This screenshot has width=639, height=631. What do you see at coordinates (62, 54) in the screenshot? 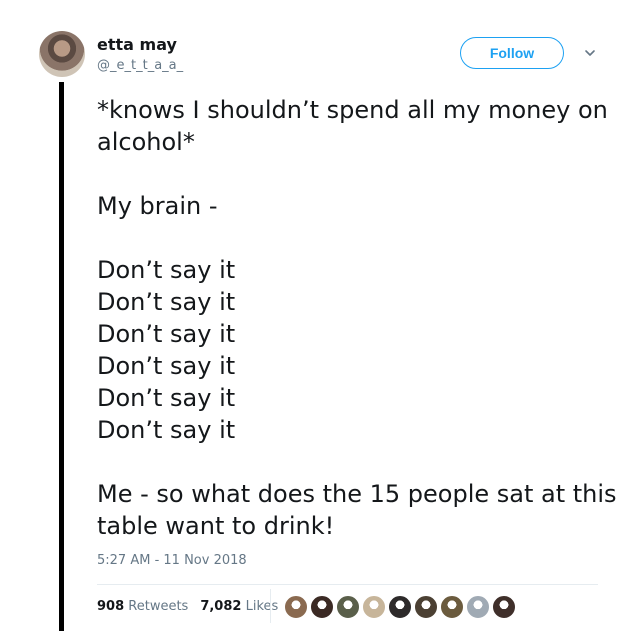
I see `avatar` at bounding box center [62, 54].